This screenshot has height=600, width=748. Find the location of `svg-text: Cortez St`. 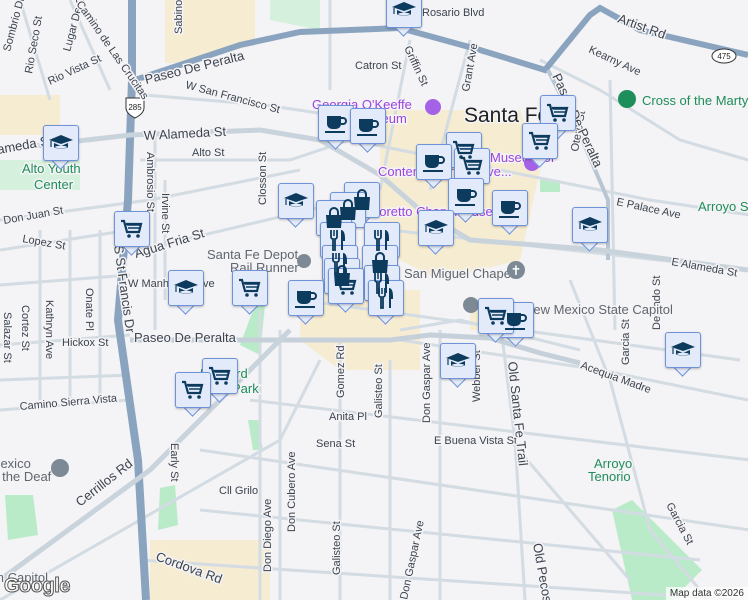

svg-text: Cortez St is located at coordinates (25, 328).